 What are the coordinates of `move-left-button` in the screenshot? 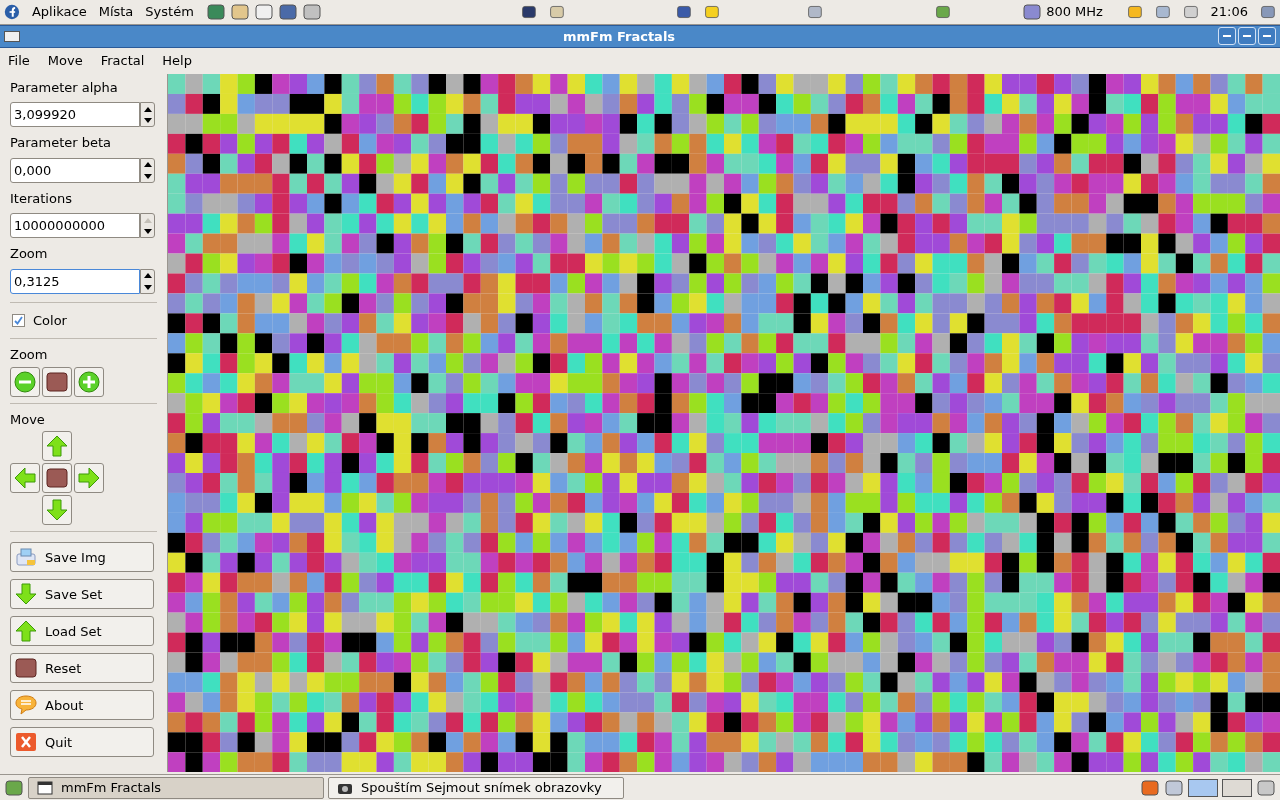 It's located at (25, 478).